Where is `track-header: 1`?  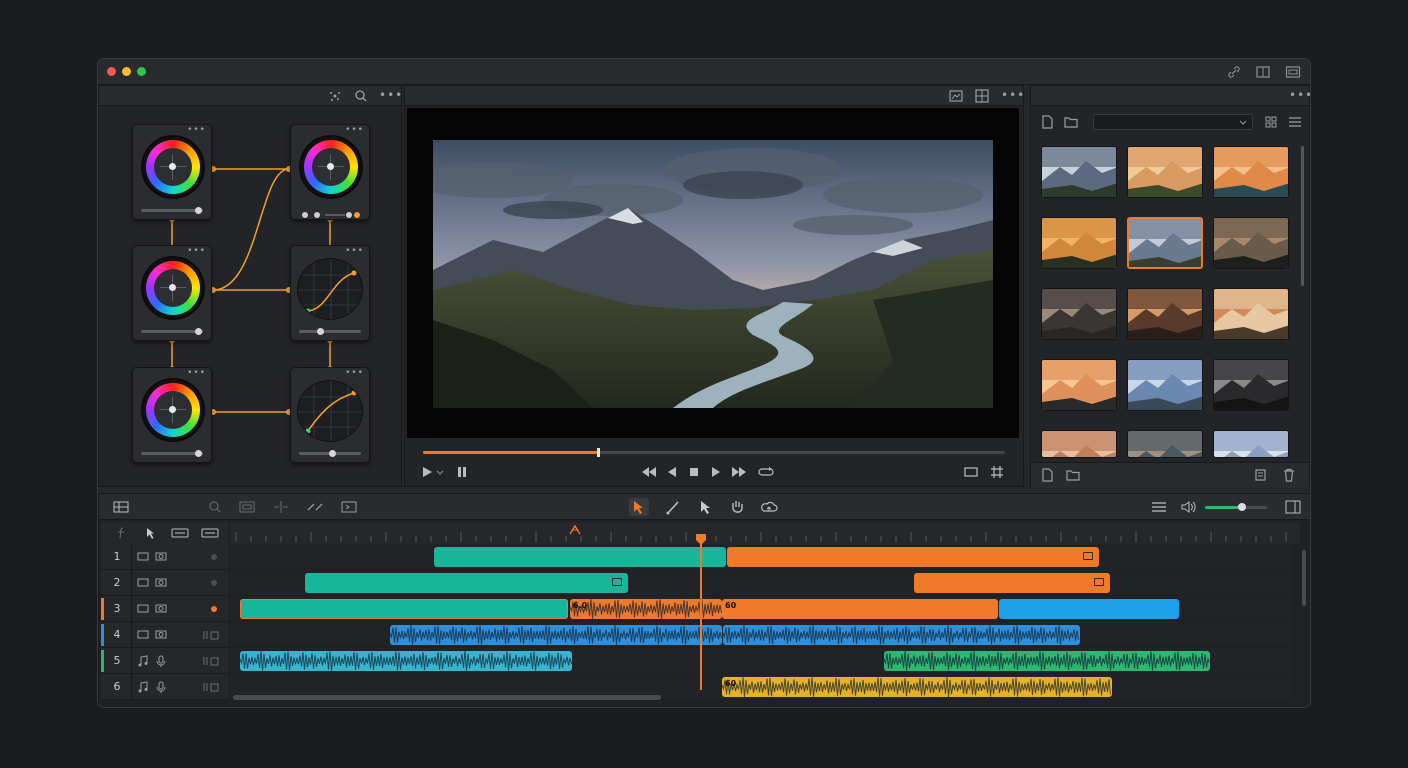
track-header: 1 is located at coordinates (164, 557).